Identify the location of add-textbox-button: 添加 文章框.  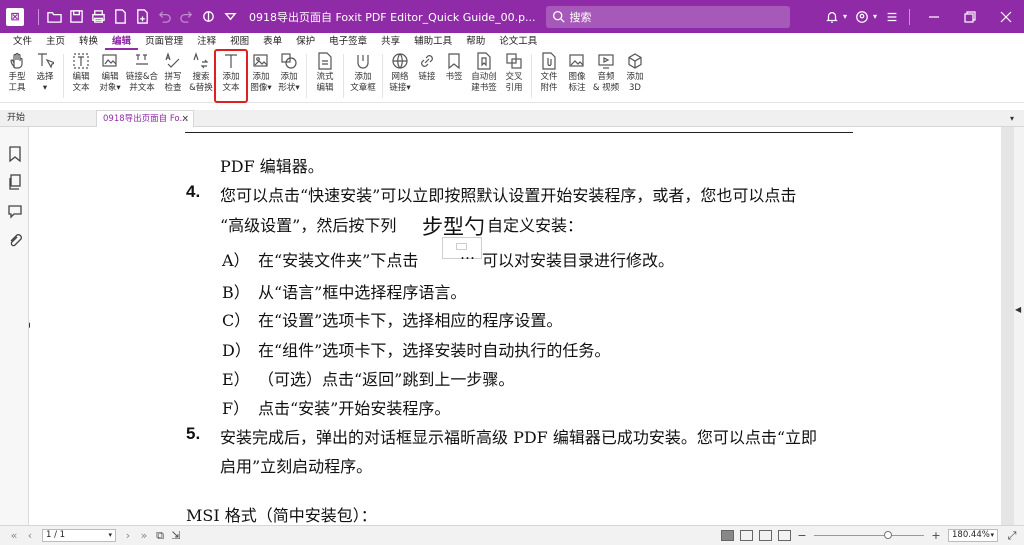
(363, 76).